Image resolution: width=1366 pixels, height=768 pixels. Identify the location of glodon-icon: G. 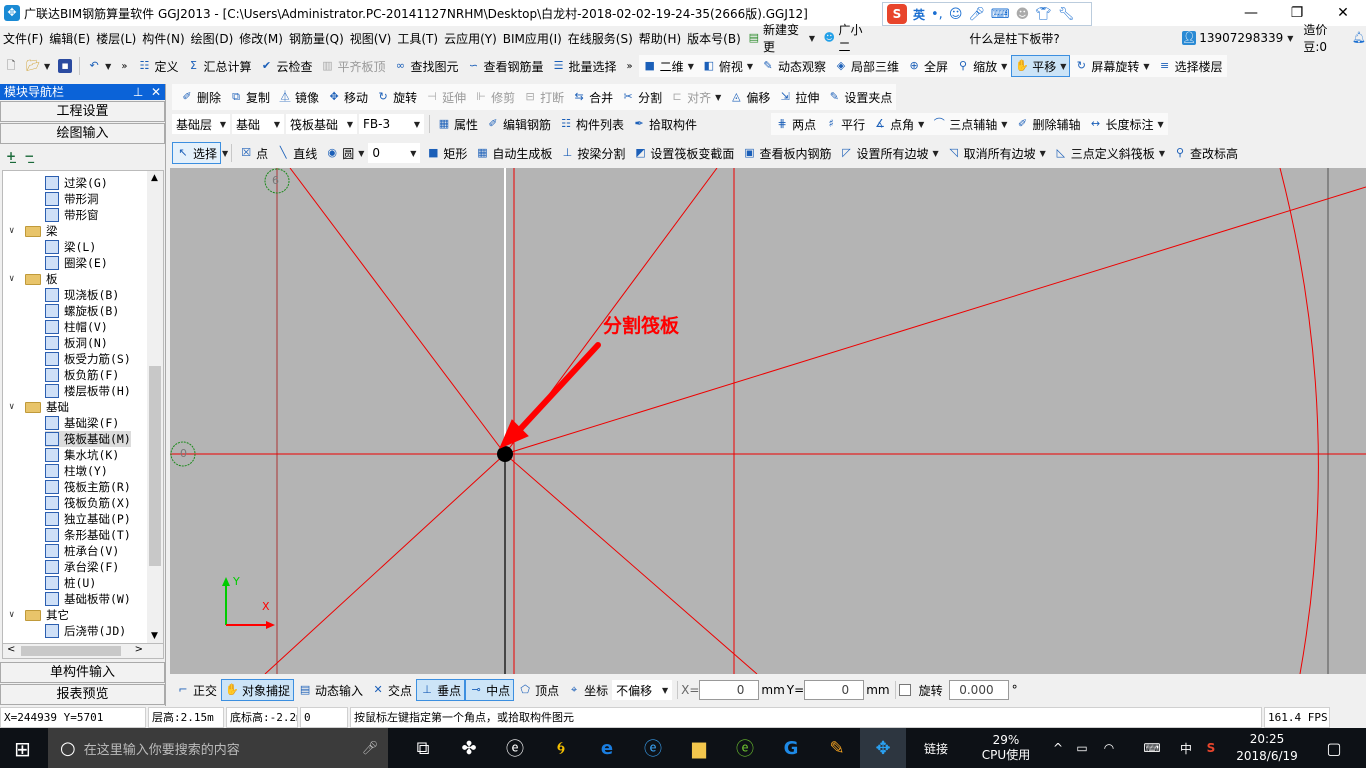
(791, 748).